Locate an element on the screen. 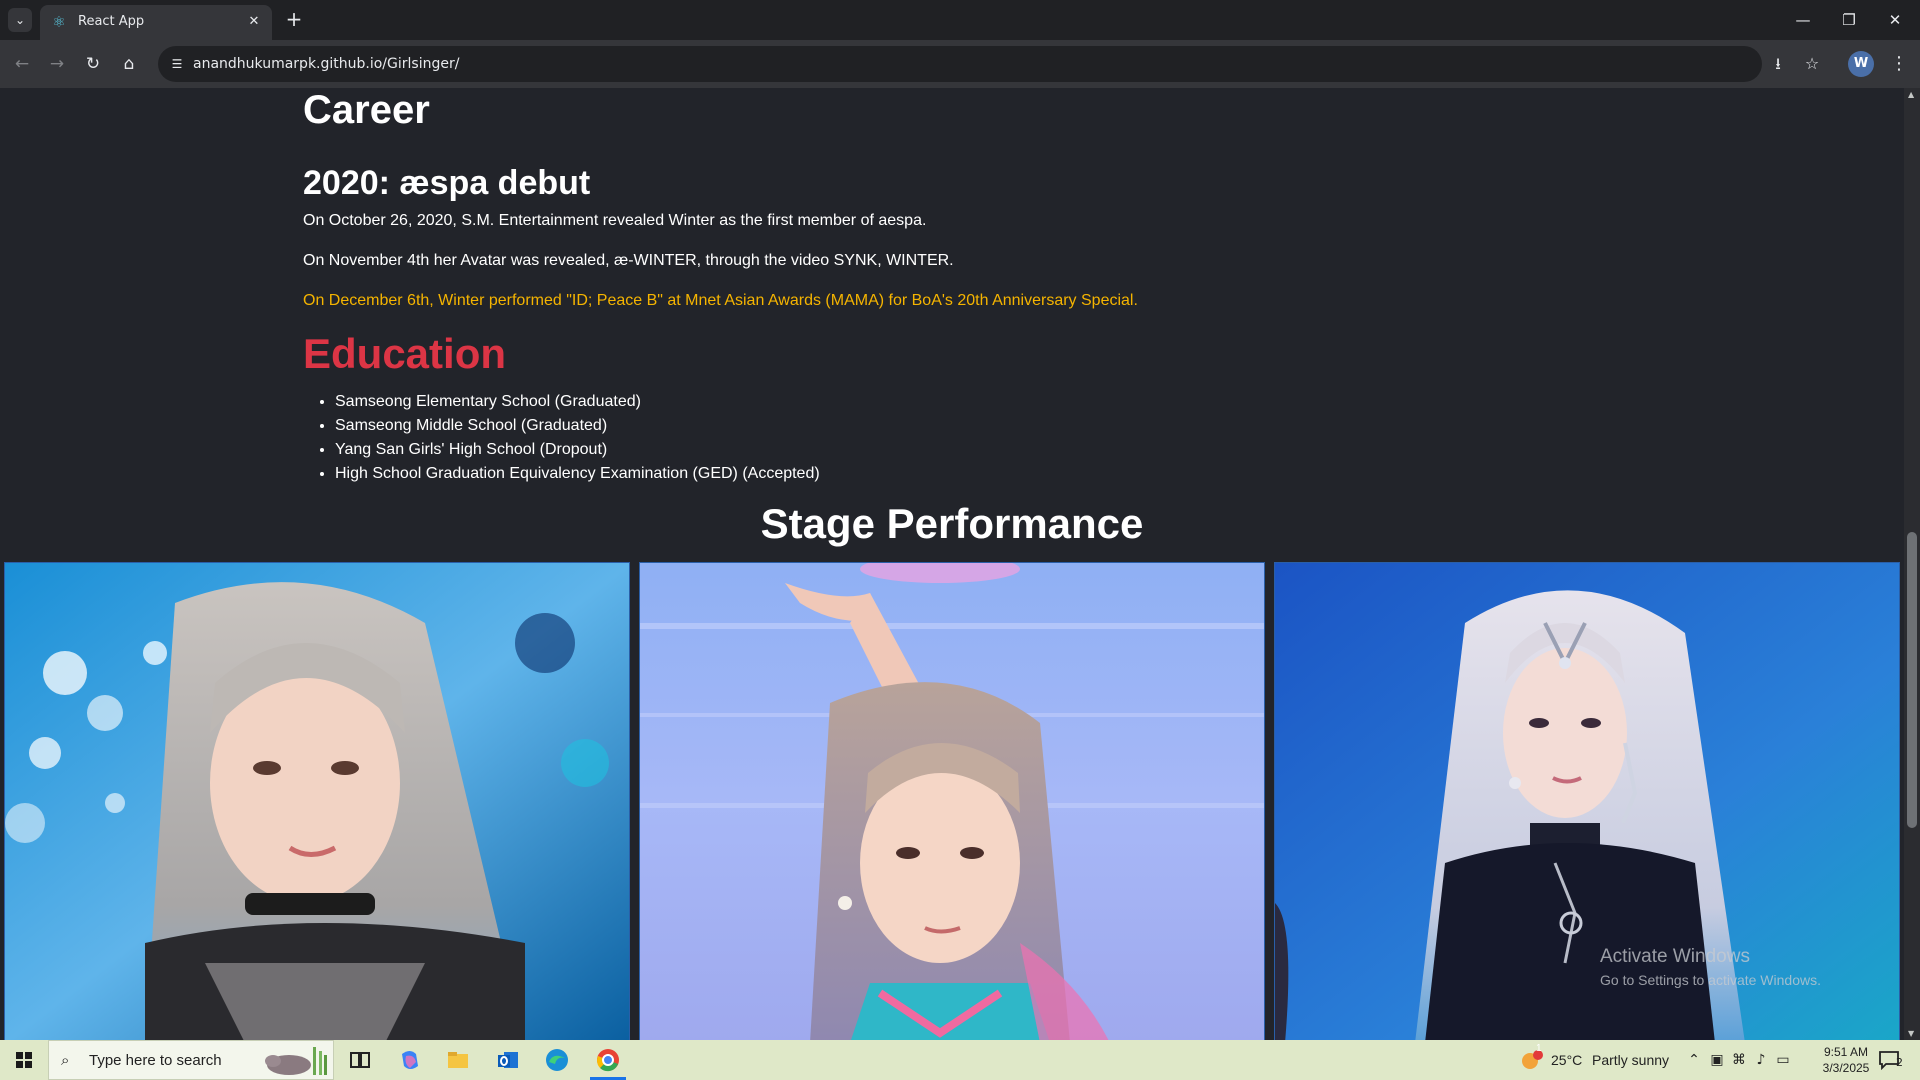  search-icon: ⌕ is located at coordinates (65, 1060).